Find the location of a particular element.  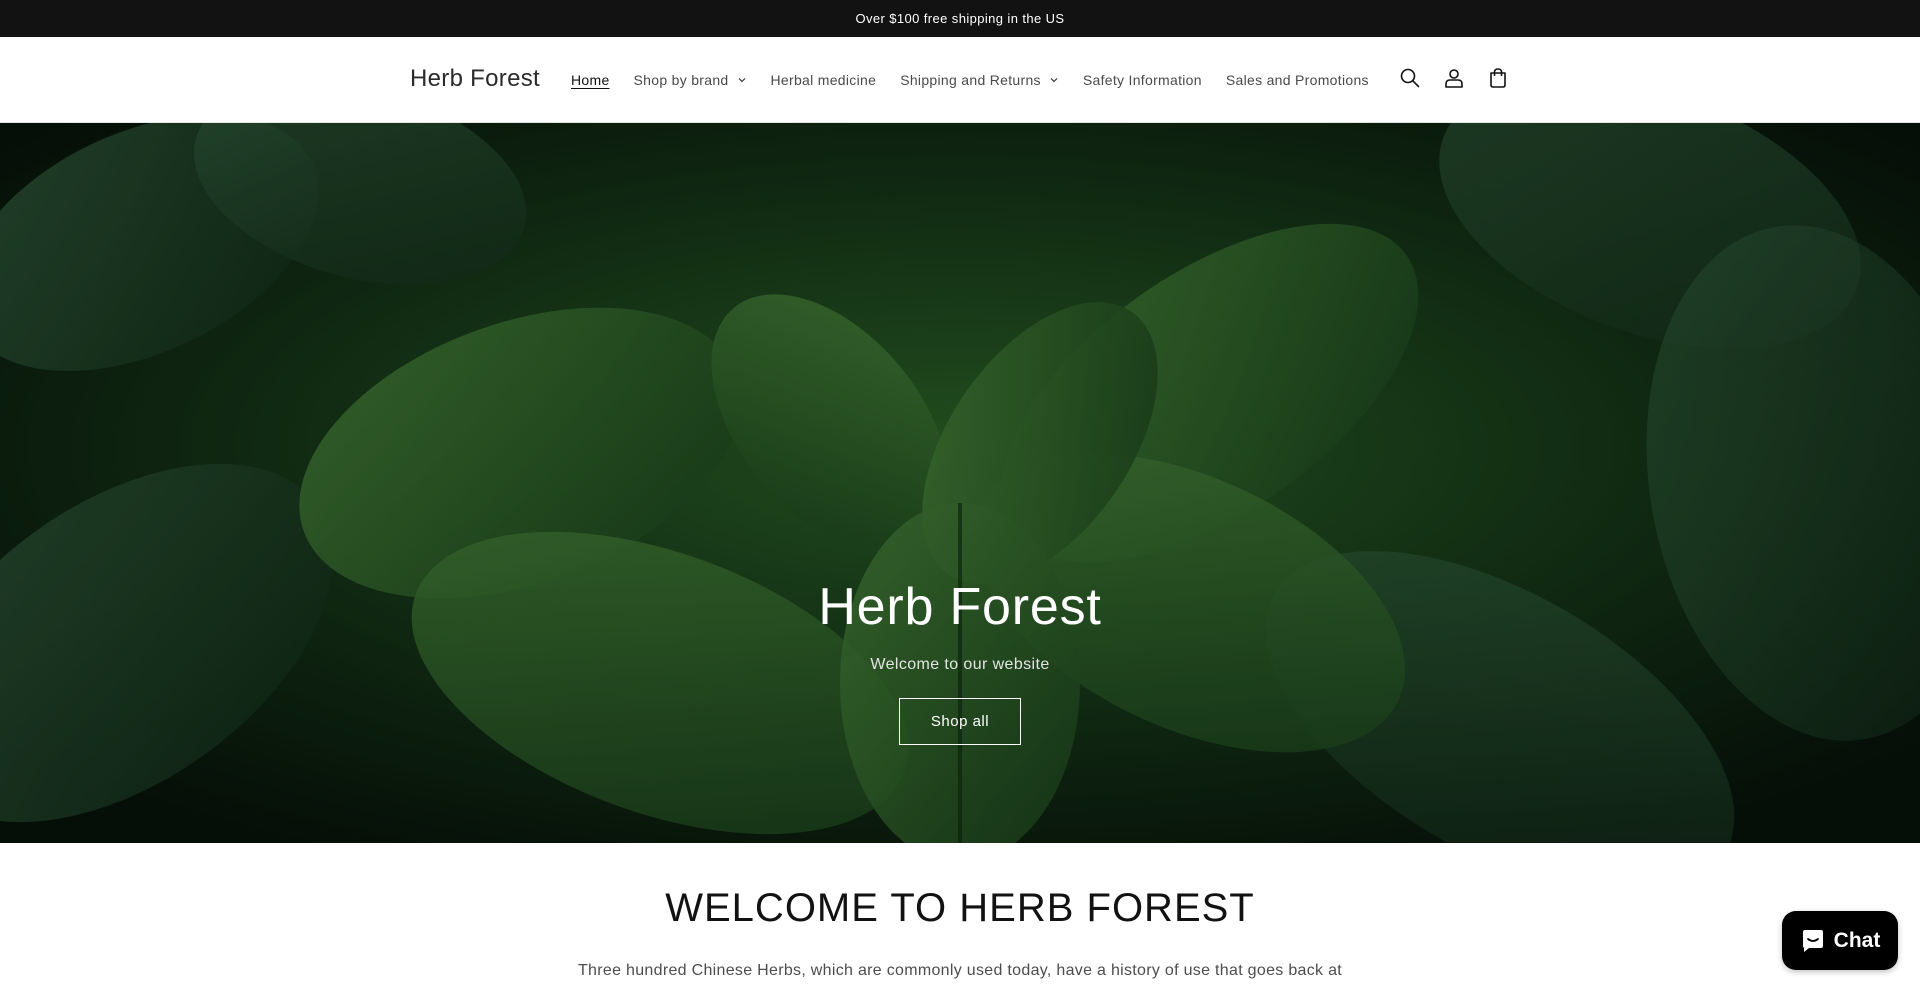

account-icon is located at coordinates (1454, 78).